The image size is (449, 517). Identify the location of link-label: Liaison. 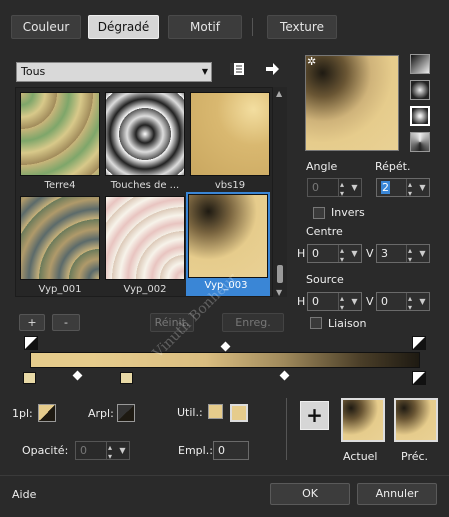
(347, 323).